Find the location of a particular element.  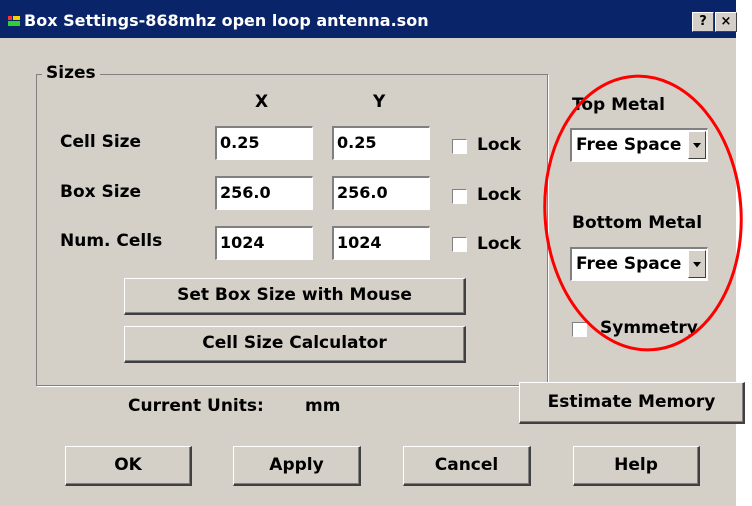

red-ellipse-annotation is located at coordinates (643, 213).